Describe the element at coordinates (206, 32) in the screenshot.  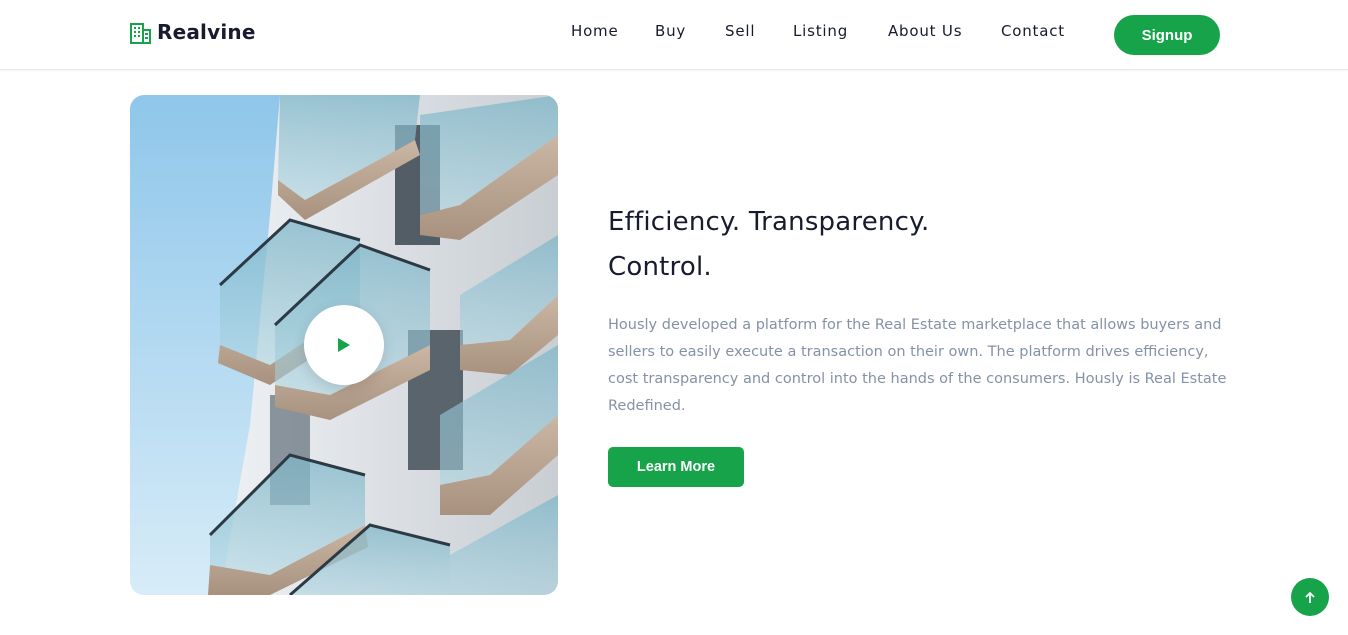
I see `brand-name: Realvine` at that location.